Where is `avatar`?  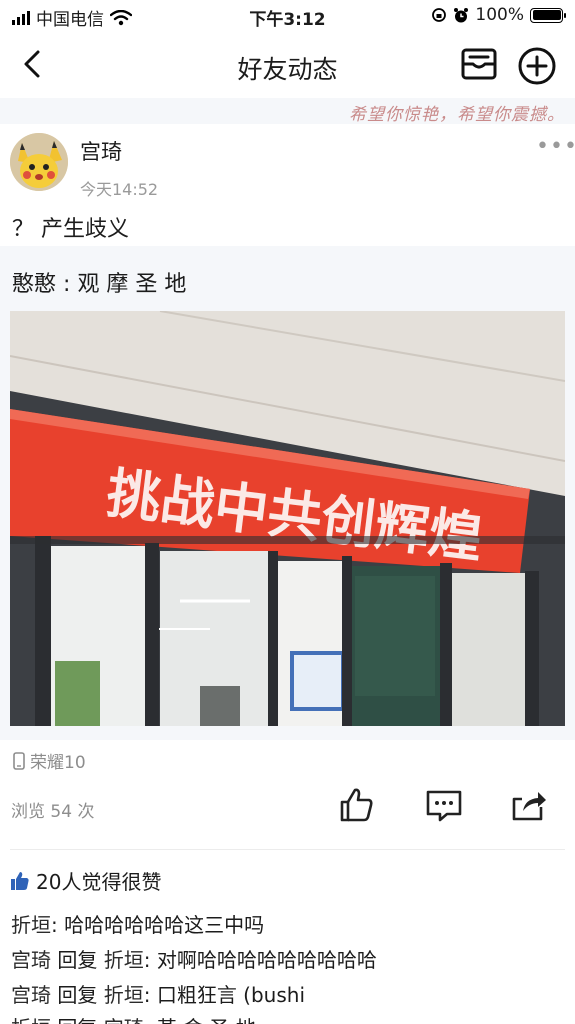
avatar is located at coordinates (39, 162).